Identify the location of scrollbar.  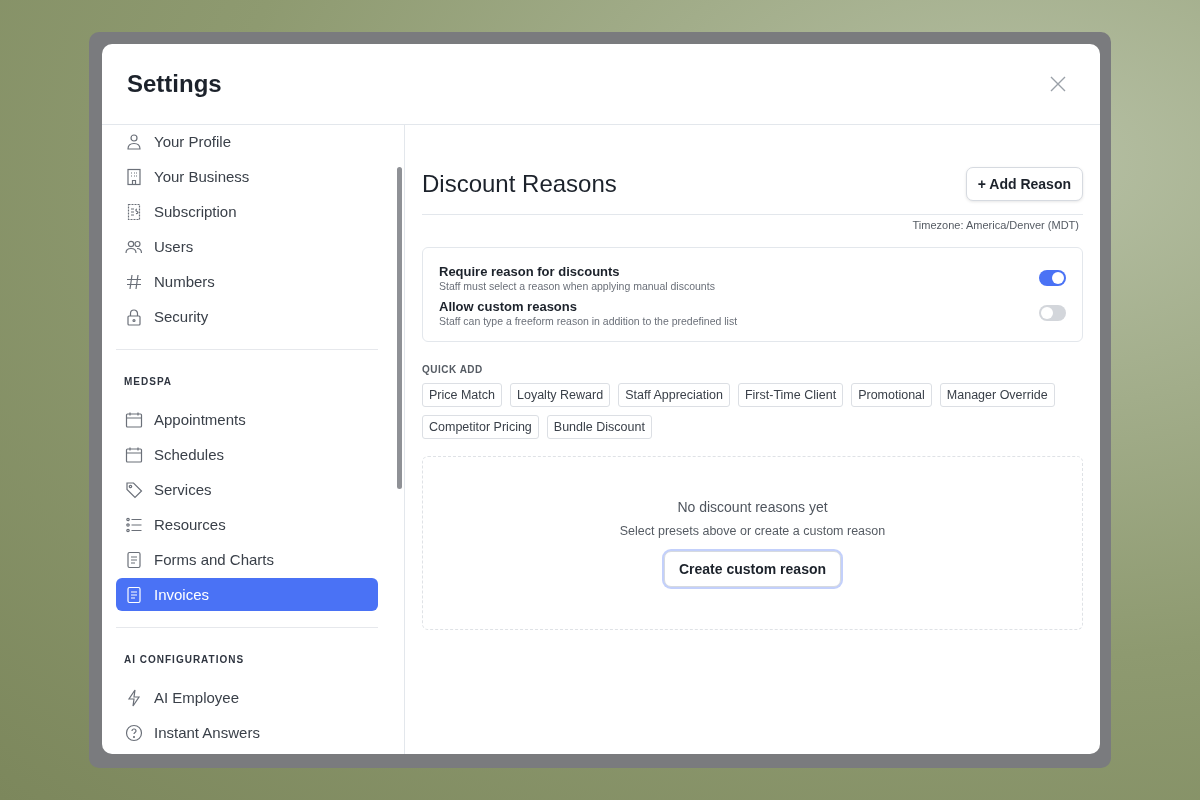
(399, 328).